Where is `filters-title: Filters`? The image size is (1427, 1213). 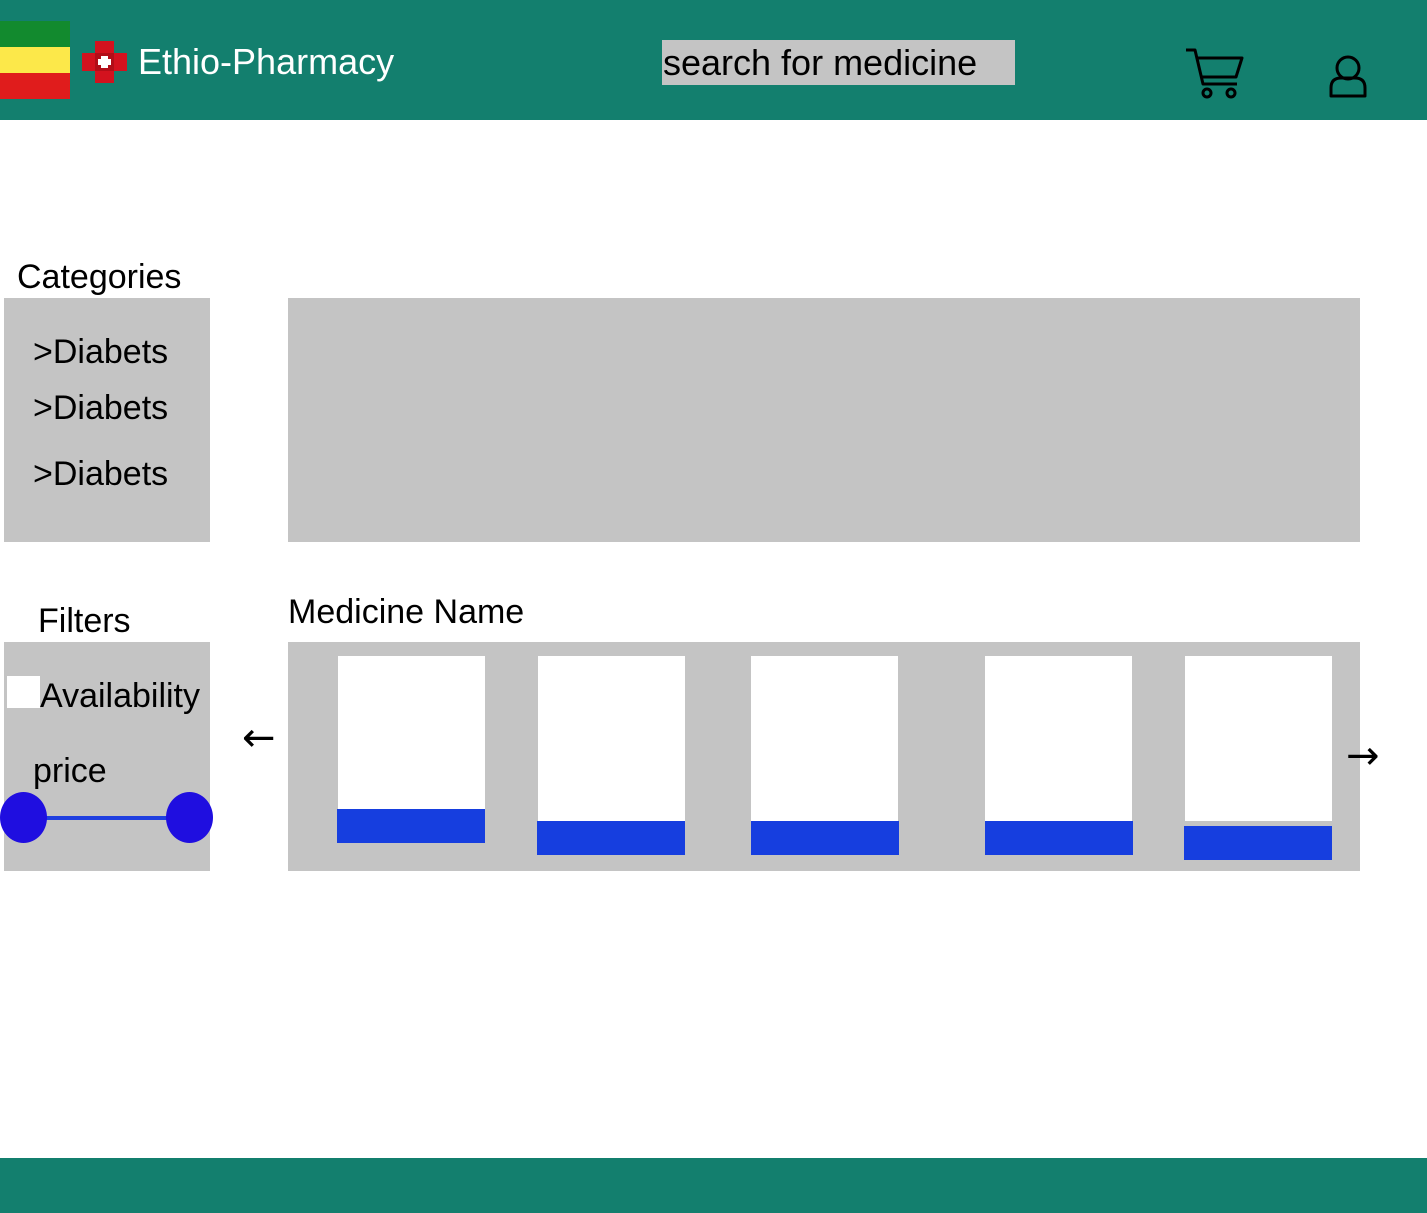
filters-title: Filters is located at coordinates (84, 621).